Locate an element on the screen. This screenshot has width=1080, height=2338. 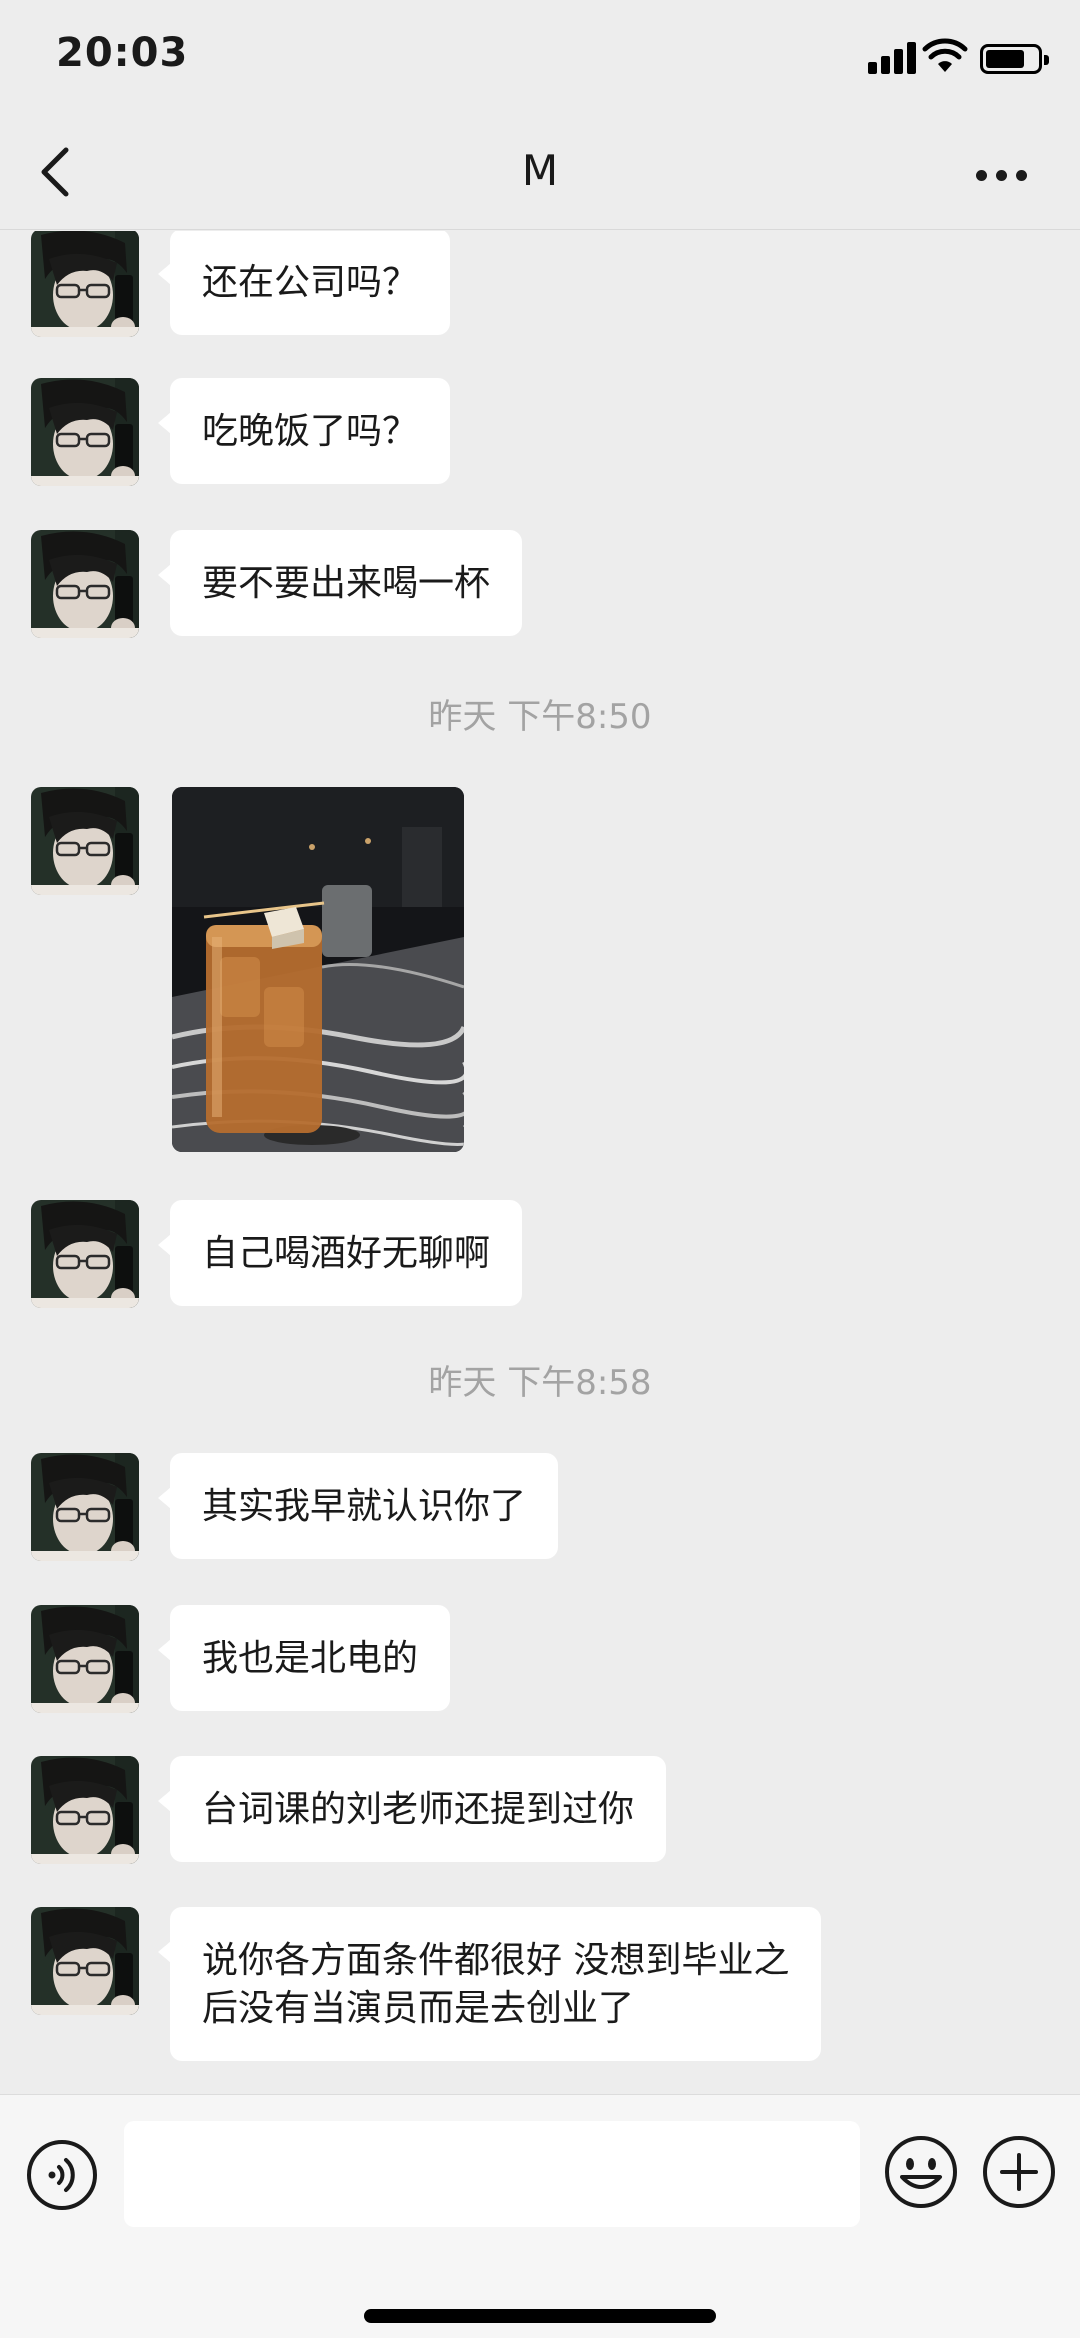
message-bubble: 我也是北电的 is located at coordinates (304, 1658).